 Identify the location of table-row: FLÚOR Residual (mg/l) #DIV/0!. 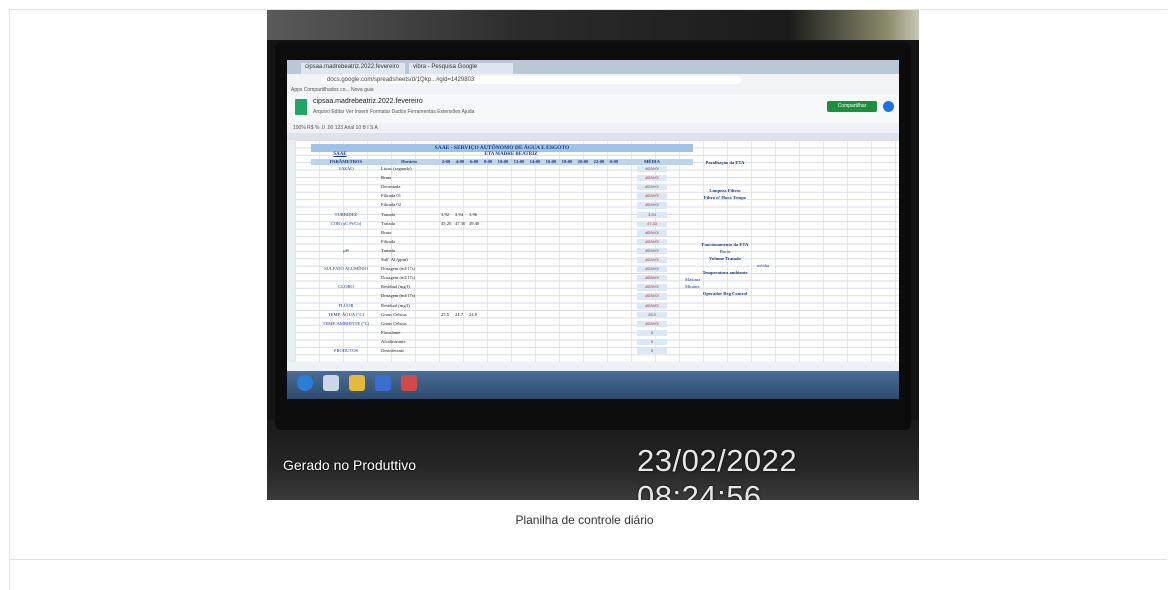
(502, 305).